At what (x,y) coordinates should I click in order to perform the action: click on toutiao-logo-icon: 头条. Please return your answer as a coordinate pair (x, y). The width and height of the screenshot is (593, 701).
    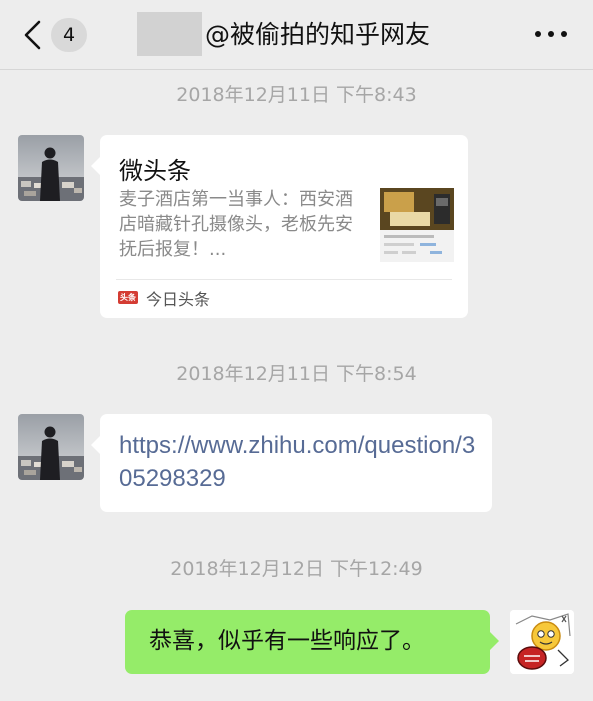
    Looking at the image, I should click on (128, 297).